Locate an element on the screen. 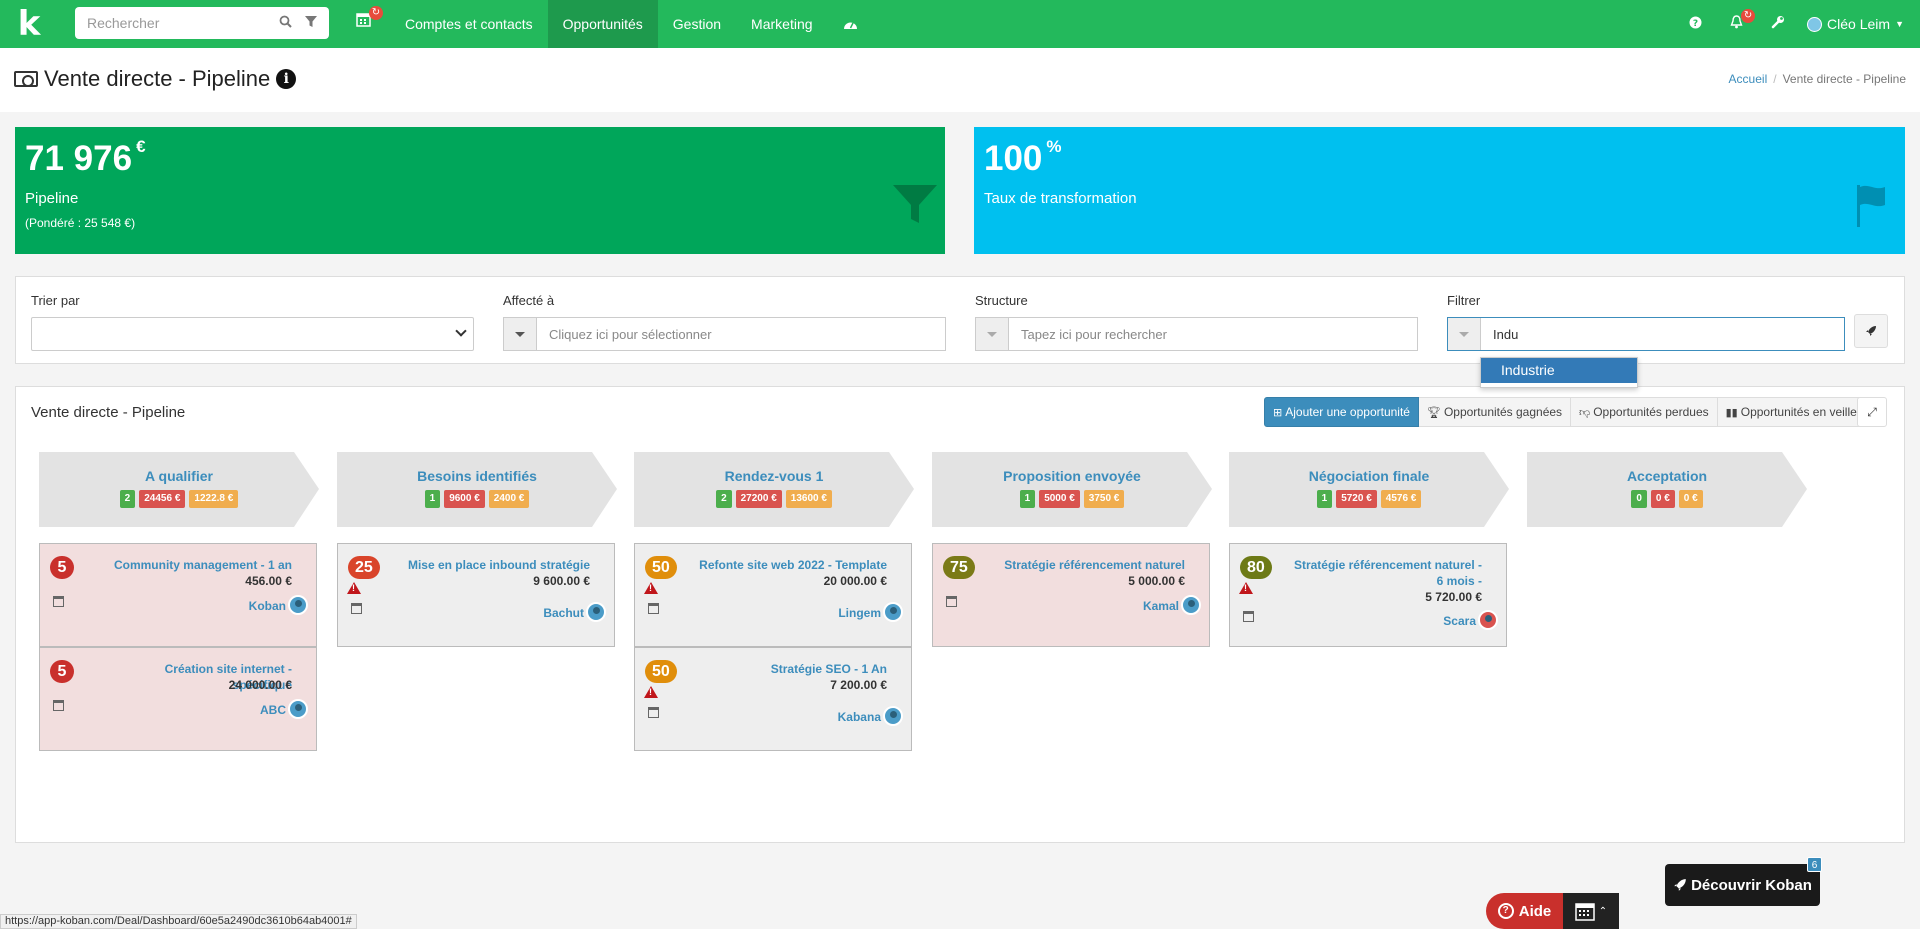 This screenshot has width=1920, height=929. info-icon: i is located at coordinates (286, 79).